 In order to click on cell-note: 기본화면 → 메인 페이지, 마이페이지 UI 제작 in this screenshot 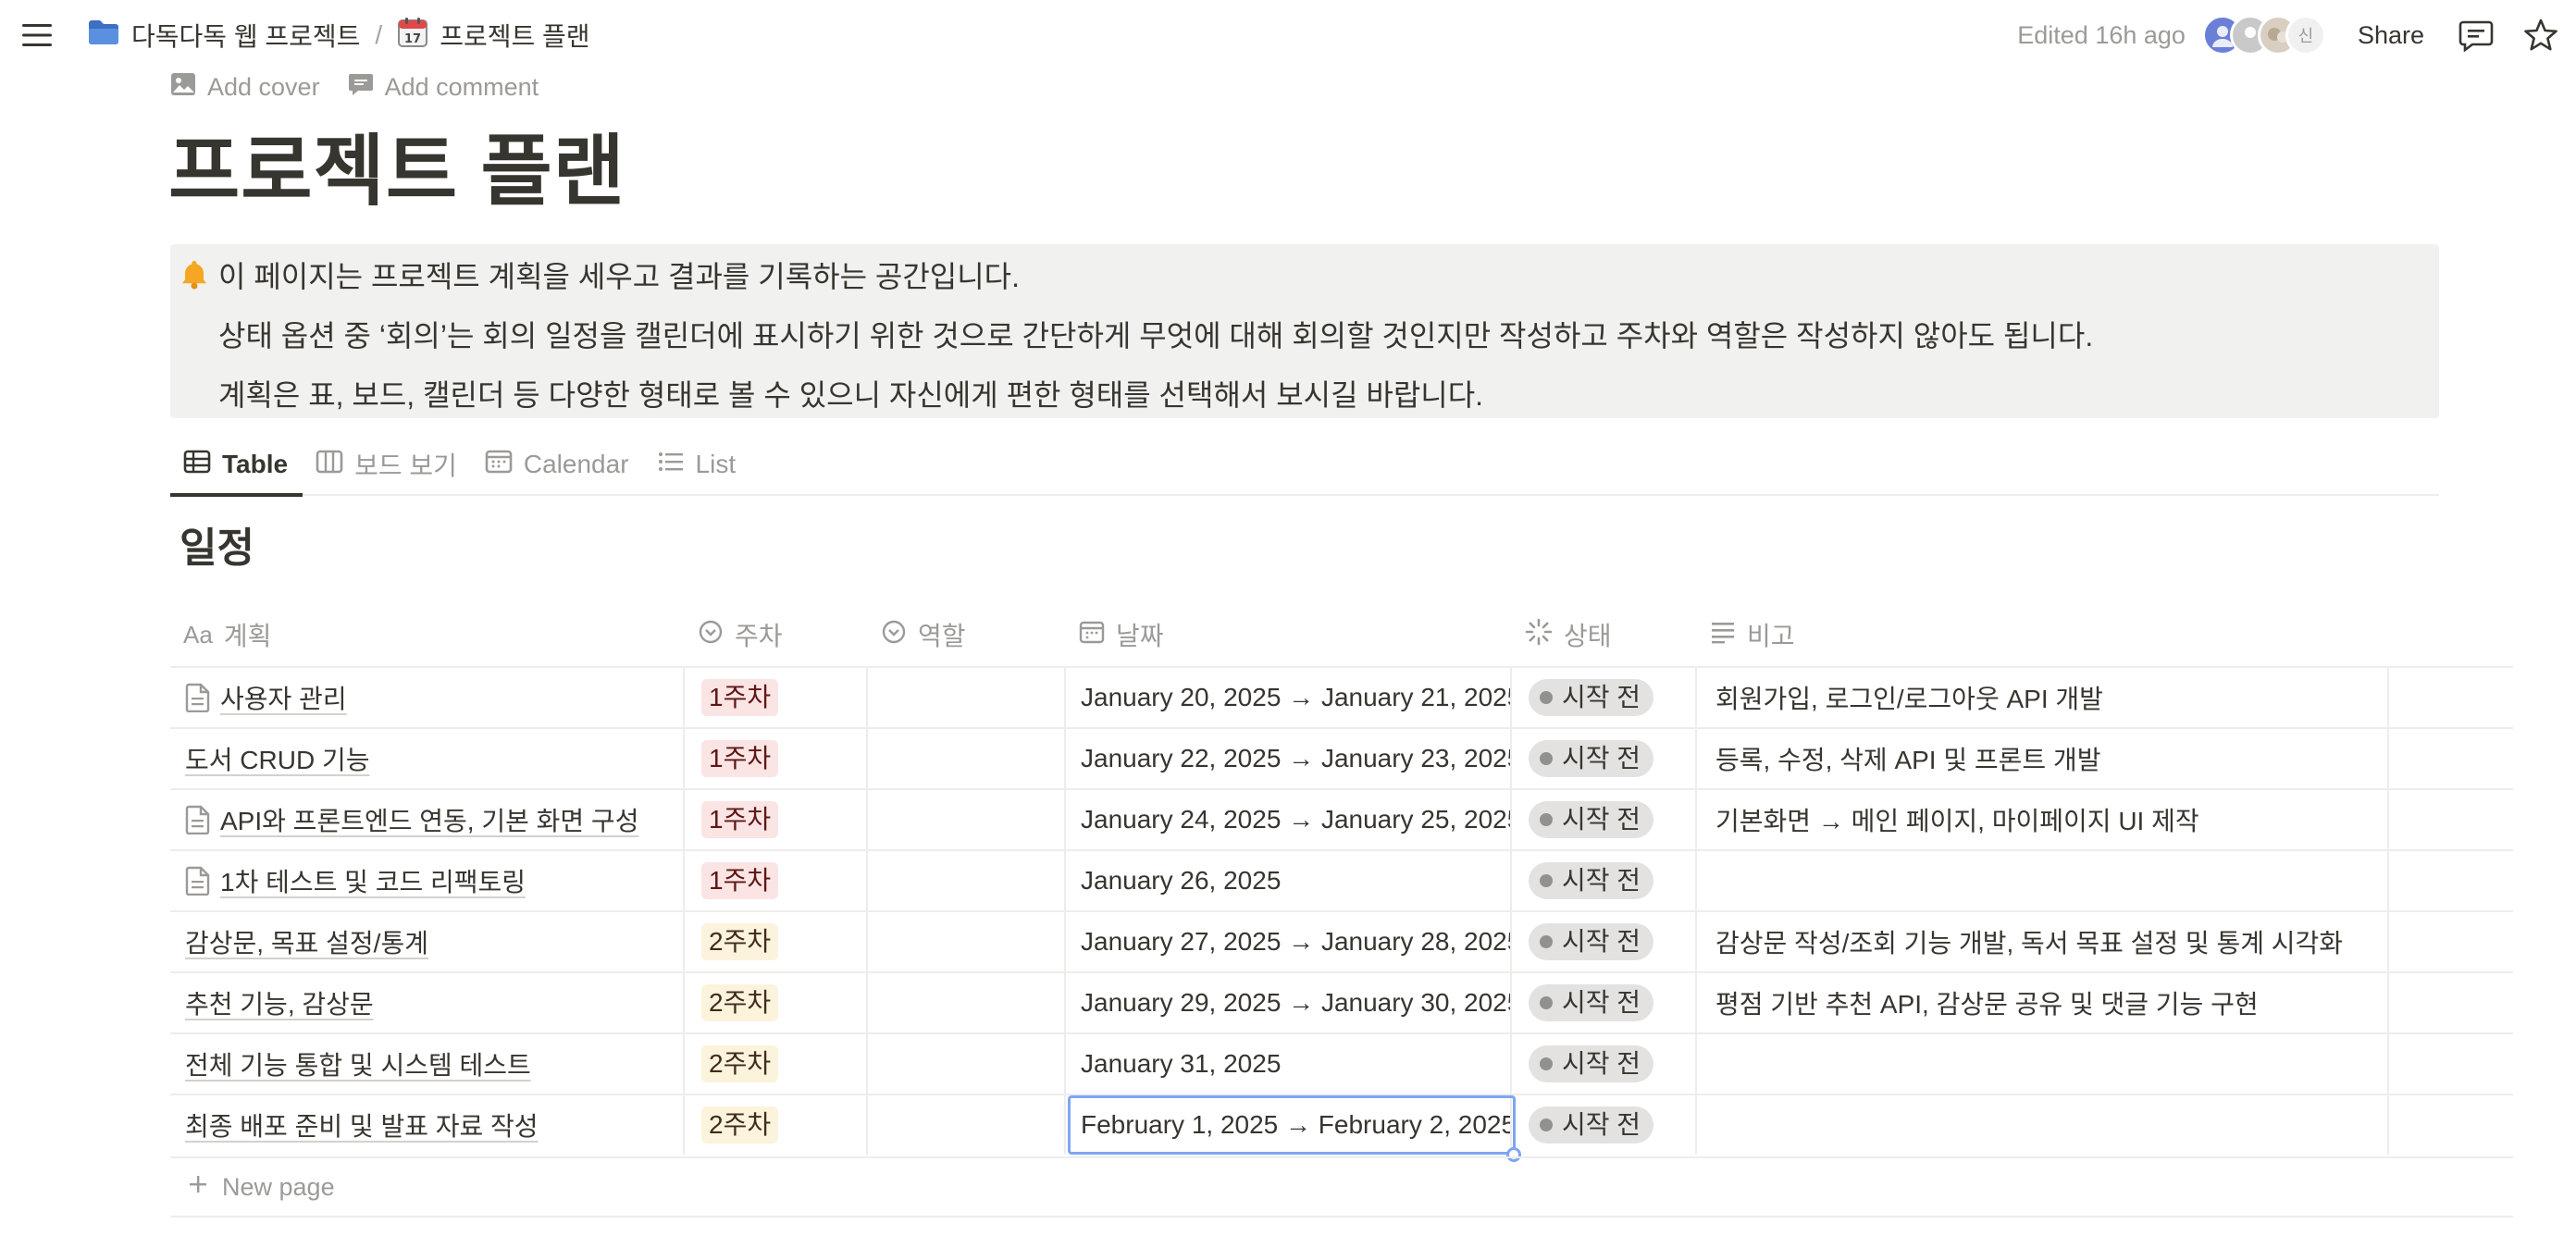, I will do `click(2042, 820)`.